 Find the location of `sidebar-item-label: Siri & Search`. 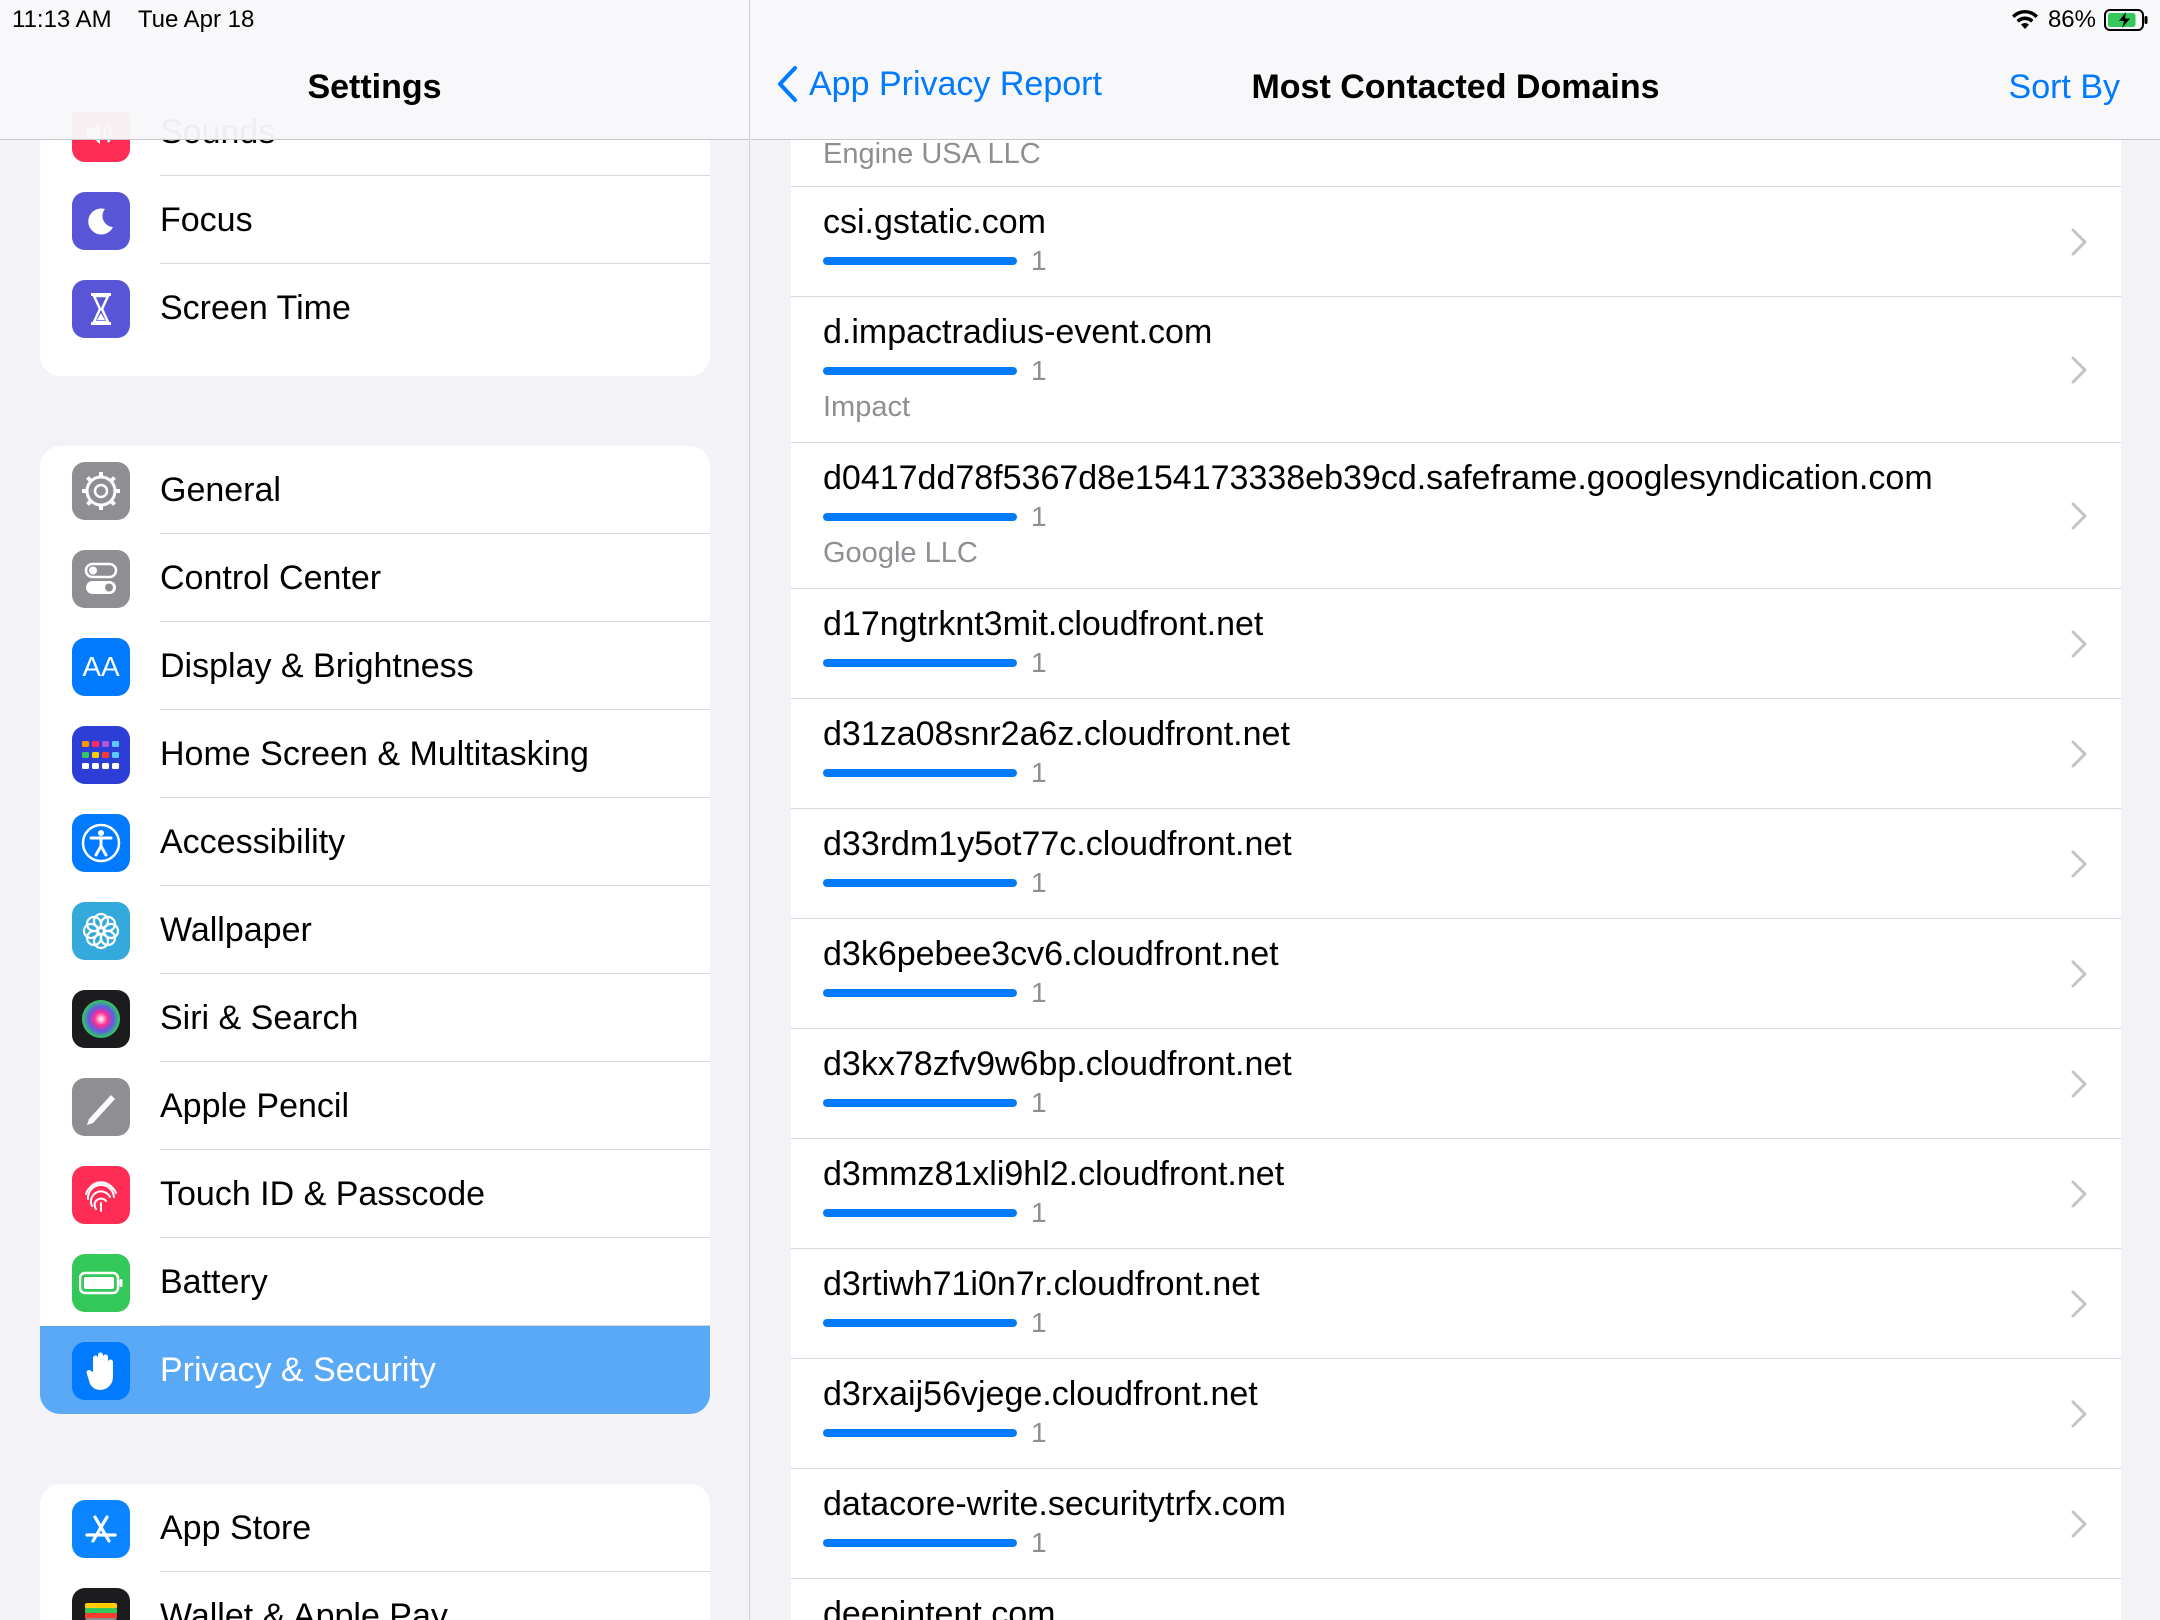

sidebar-item-label: Siri & Search is located at coordinates (259, 1017).